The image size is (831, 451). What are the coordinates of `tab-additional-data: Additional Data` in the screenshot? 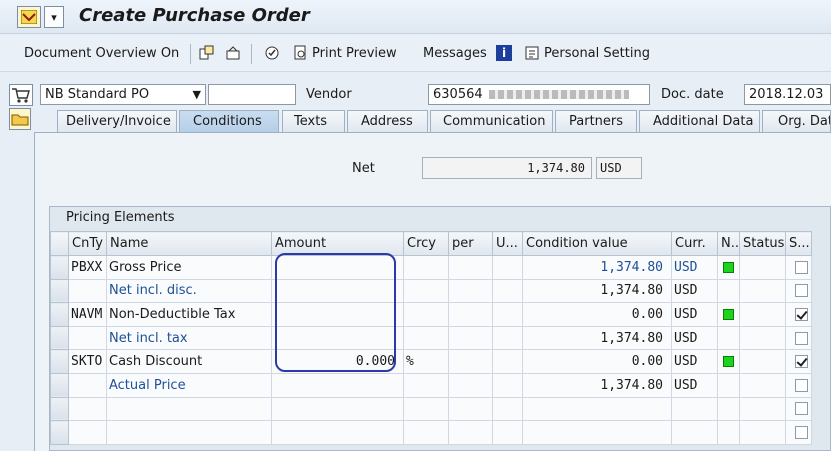 It's located at (699, 121).